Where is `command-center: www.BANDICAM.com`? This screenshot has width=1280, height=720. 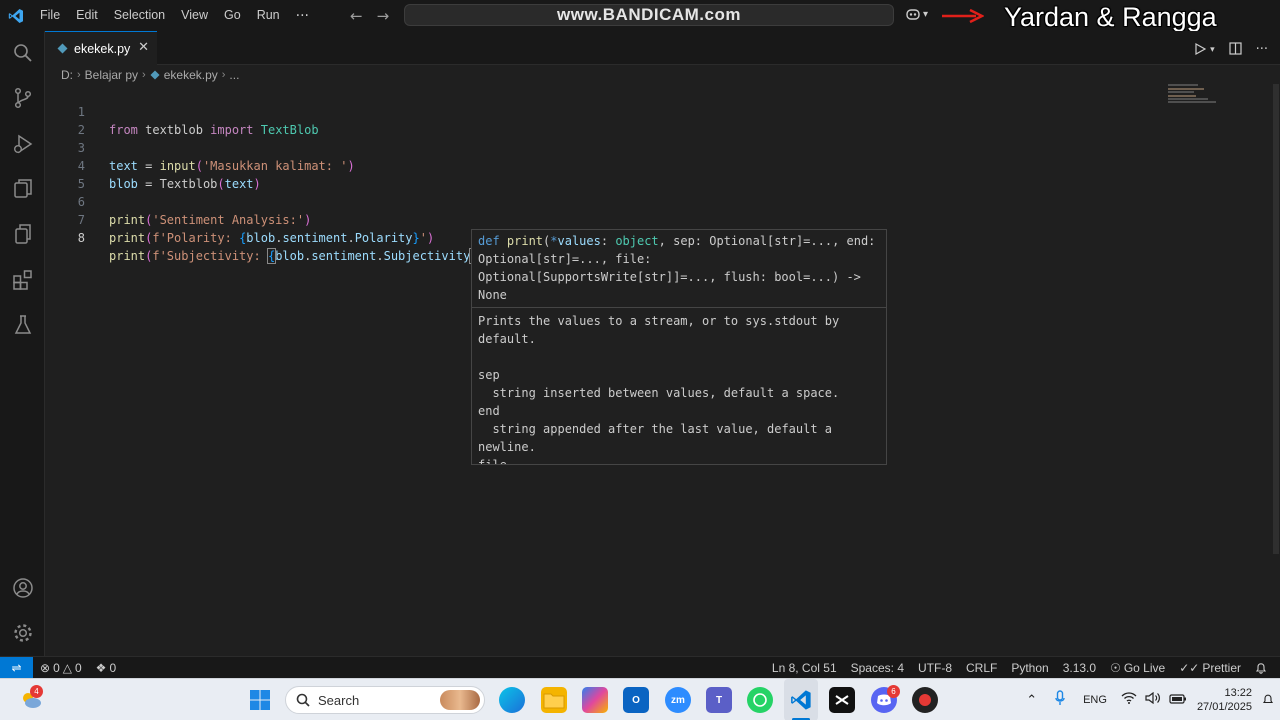 command-center: www.BANDICAM.com is located at coordinates (649, 15).